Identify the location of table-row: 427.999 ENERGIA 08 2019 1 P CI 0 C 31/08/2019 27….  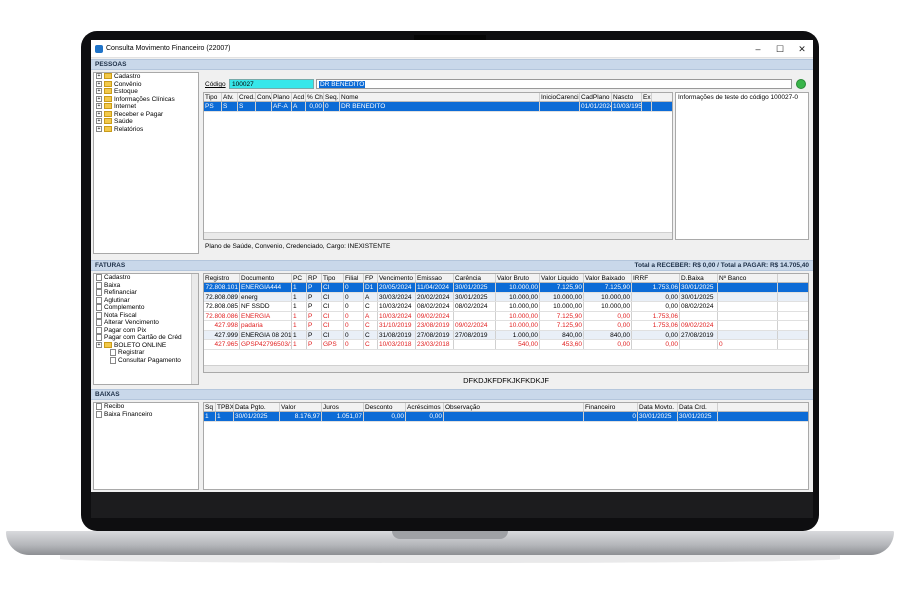
(506, 335).